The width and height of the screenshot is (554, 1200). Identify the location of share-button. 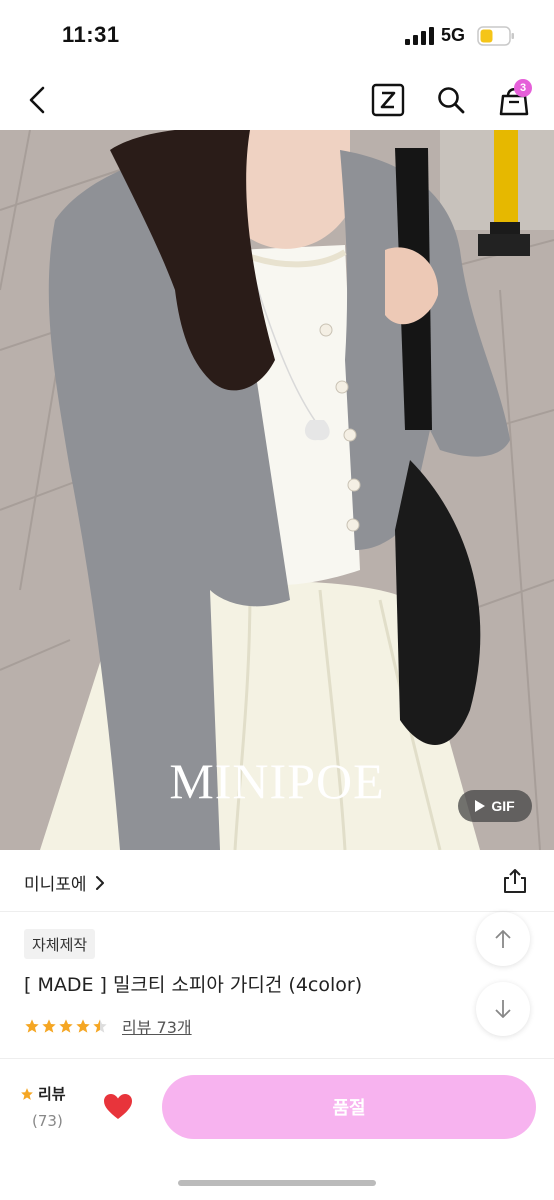
(515, 881).